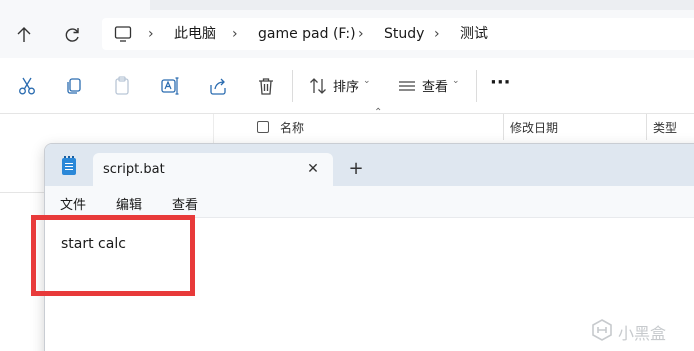 Image resolution: width=694 pixels, height=351 pixels. I want to click on sort-caret-icon: ⌃, so click(378, 112).